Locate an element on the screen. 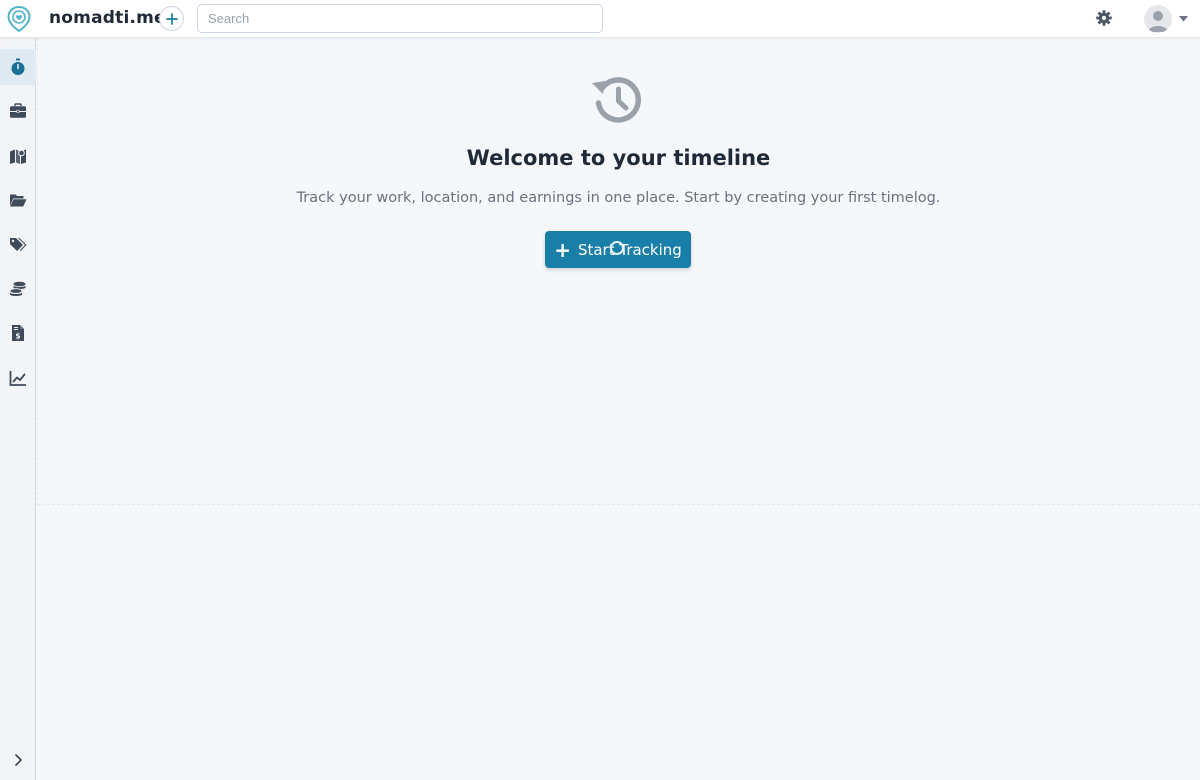  sidebar-item-finances is located at coordinates (18, 289).